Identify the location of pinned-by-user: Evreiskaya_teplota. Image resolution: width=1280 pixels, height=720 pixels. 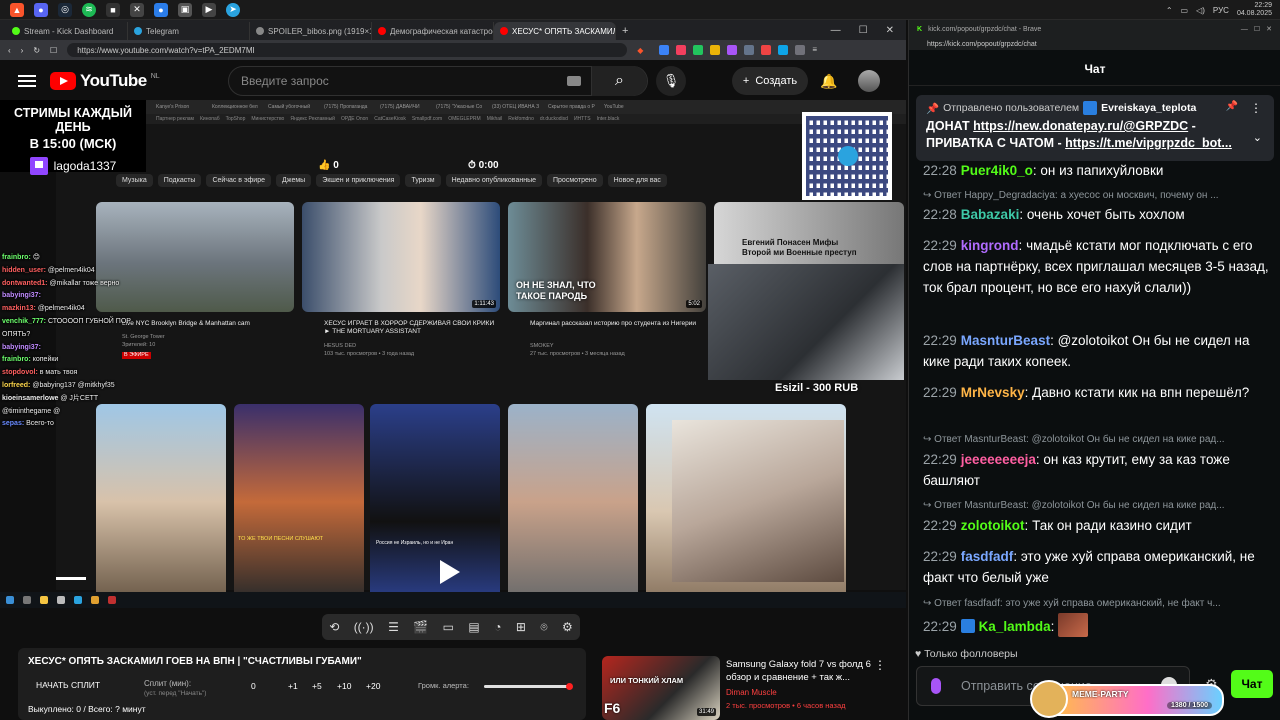
(1148, 108).